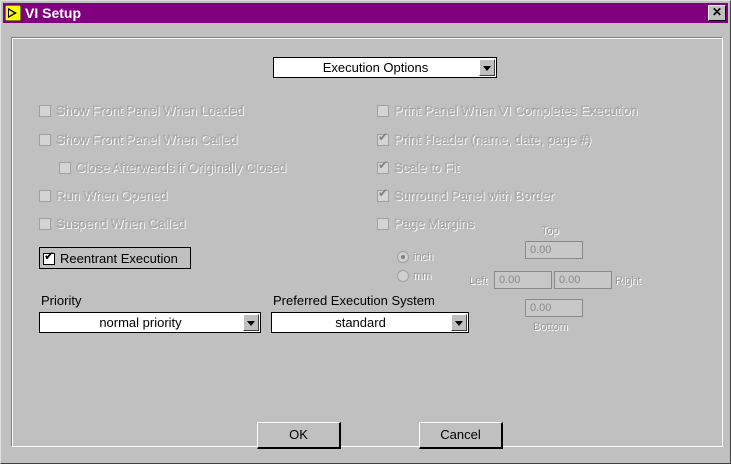  Describe the element at coordinates (112, 195) in the screenshot. I see `checkbox-label: Run When Opened` at that location.